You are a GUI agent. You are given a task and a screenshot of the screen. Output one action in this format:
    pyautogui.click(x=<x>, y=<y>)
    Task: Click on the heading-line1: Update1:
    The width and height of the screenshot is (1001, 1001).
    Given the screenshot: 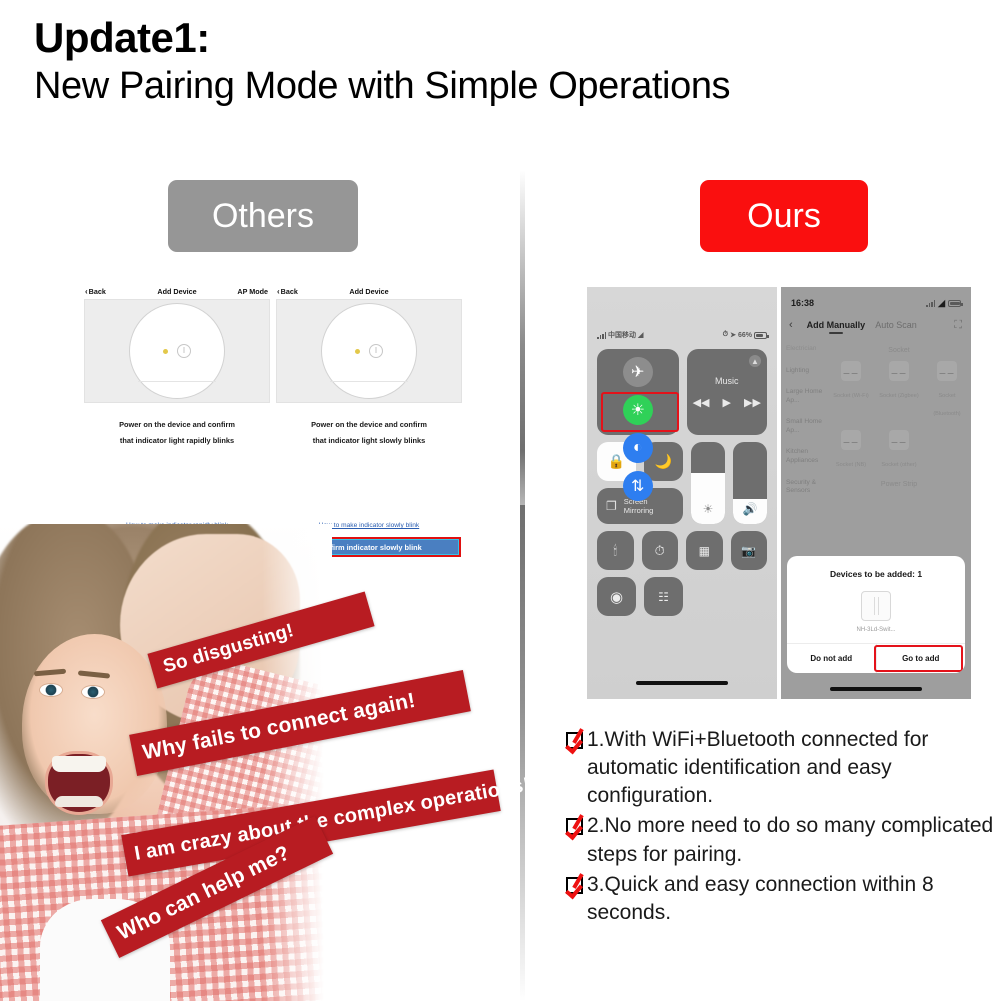 What is the action you would take?
    pyautogui.click(x=122, y=37)
    